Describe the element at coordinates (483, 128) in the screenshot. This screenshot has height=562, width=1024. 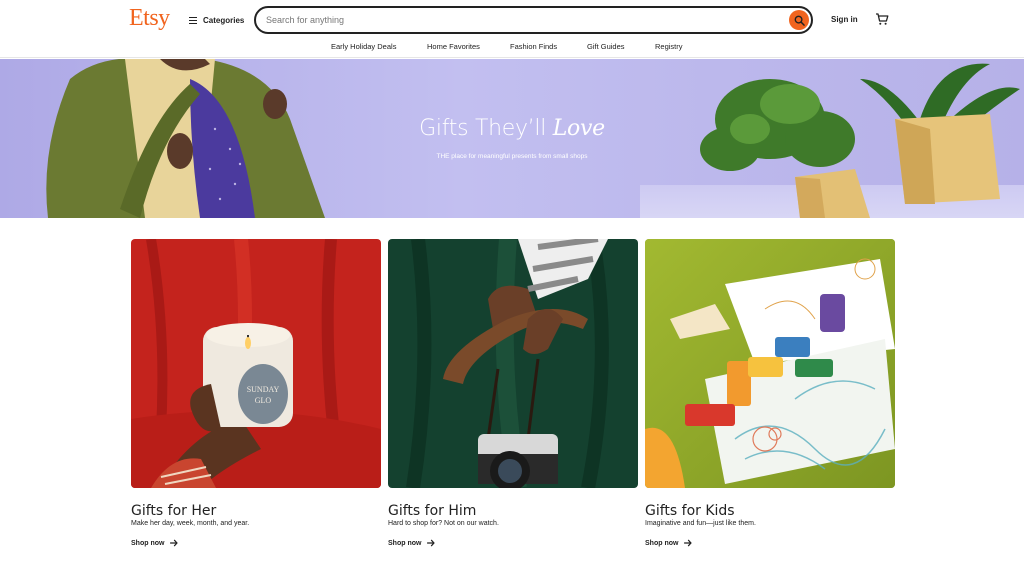
I see `hero-title-main: Gifts They’ll` at that location.